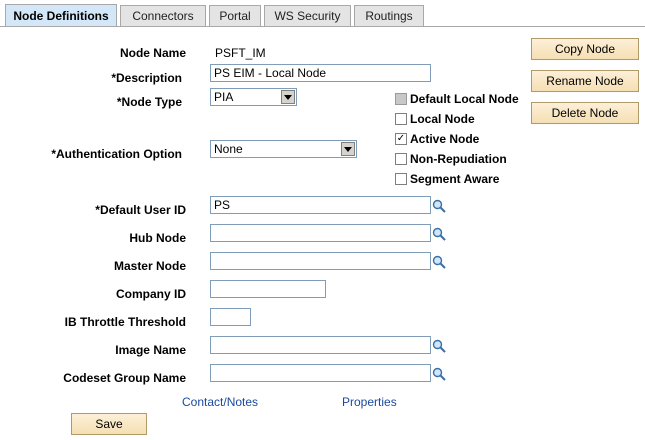  Describe the element at coordinates (140, 210) in the screenshot. I see `default-user-id-label: *Default User ID` at that location.